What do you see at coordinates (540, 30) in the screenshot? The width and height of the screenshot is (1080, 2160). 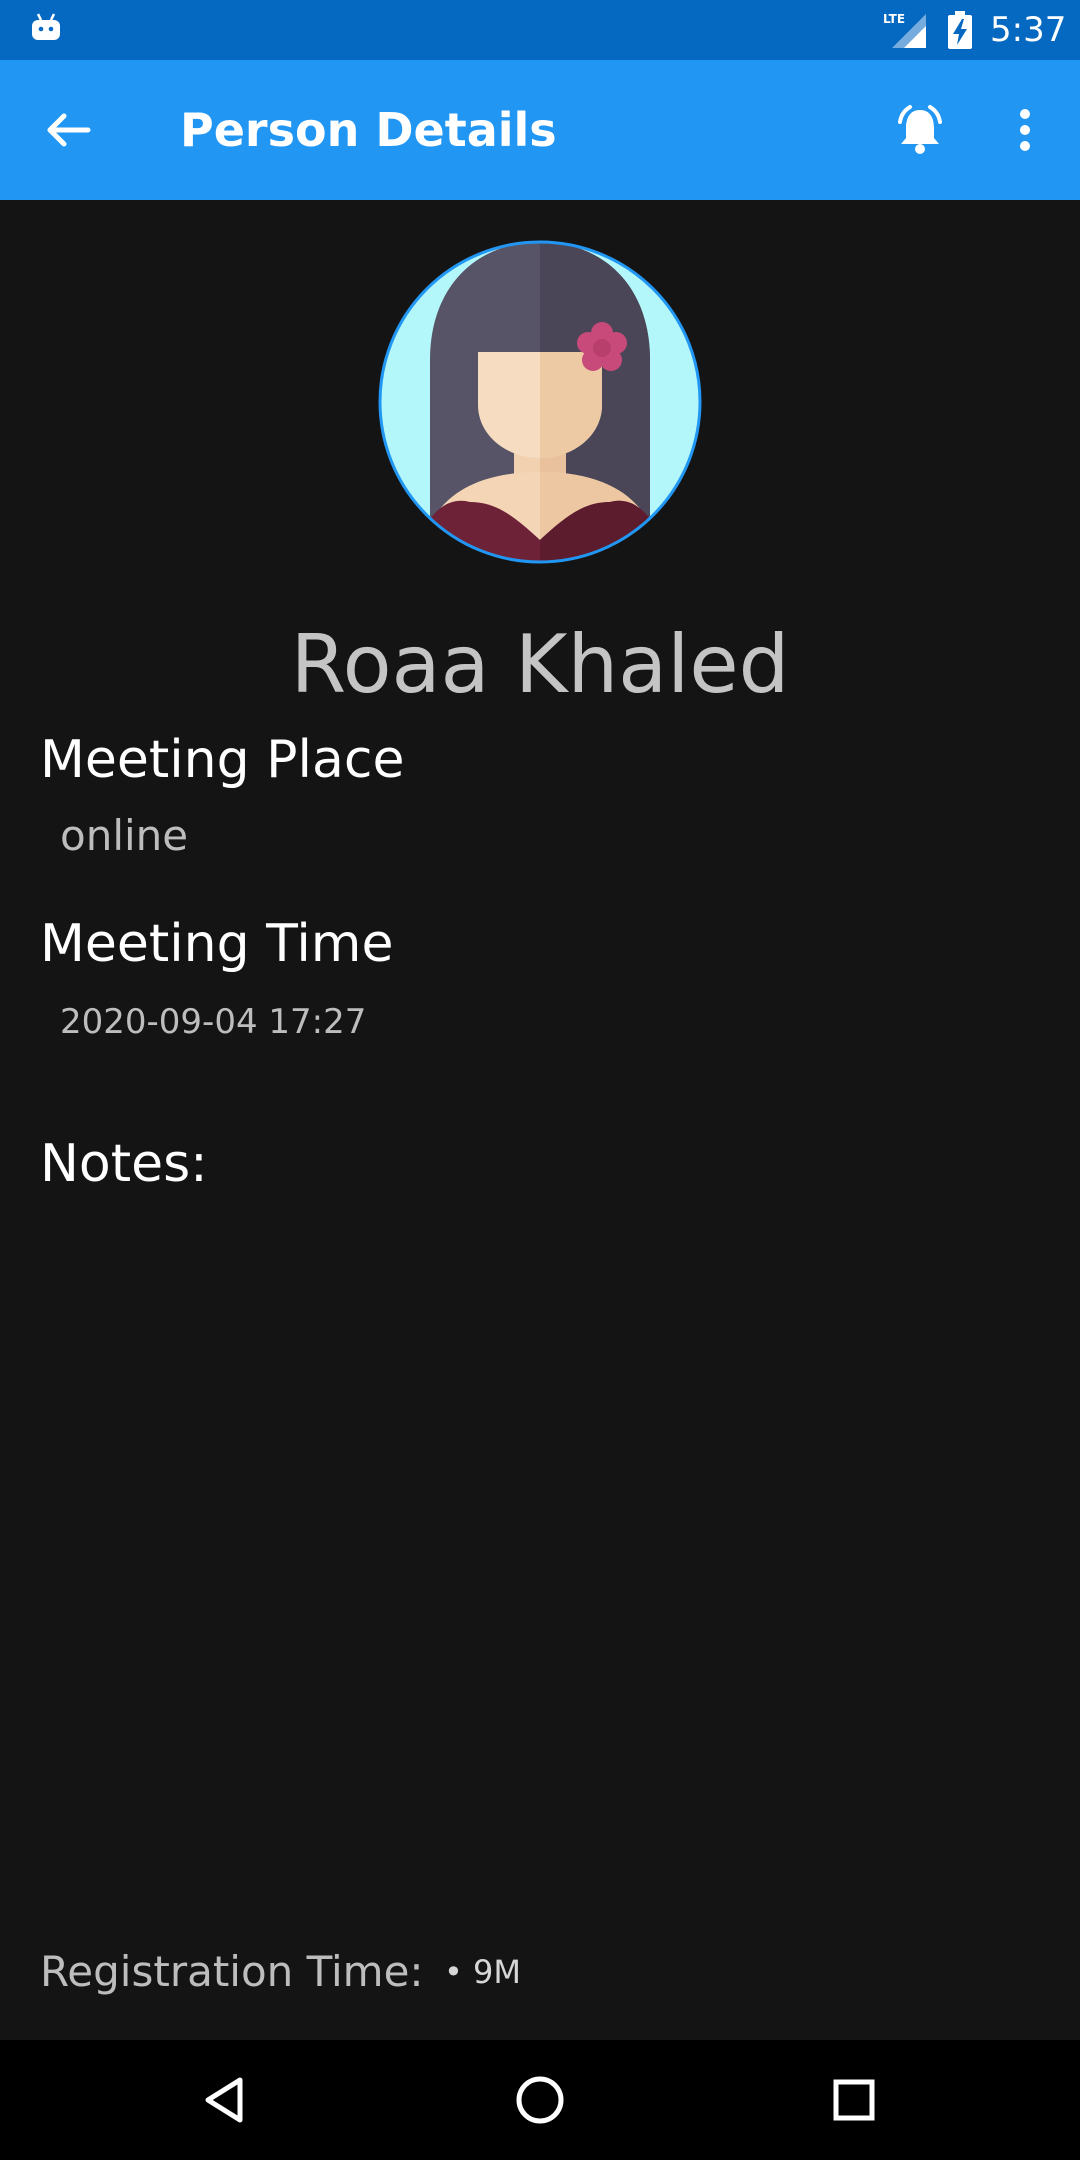 I see `status-bar: LTE 5:37` at bounding box center [540, 30].